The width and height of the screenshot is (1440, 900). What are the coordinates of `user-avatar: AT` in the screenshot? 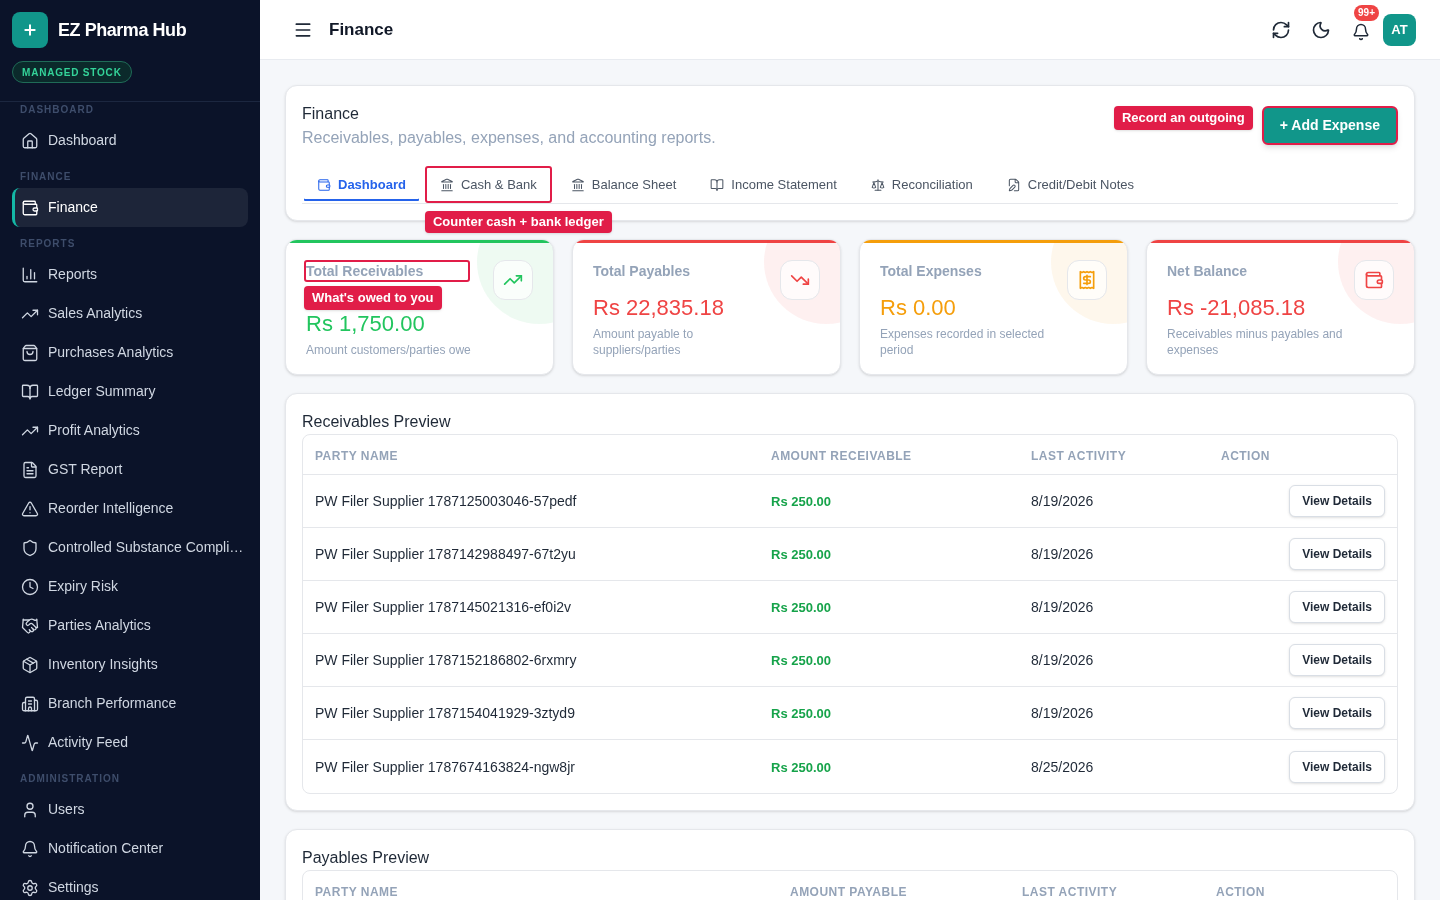 It's located at (1399, 29).